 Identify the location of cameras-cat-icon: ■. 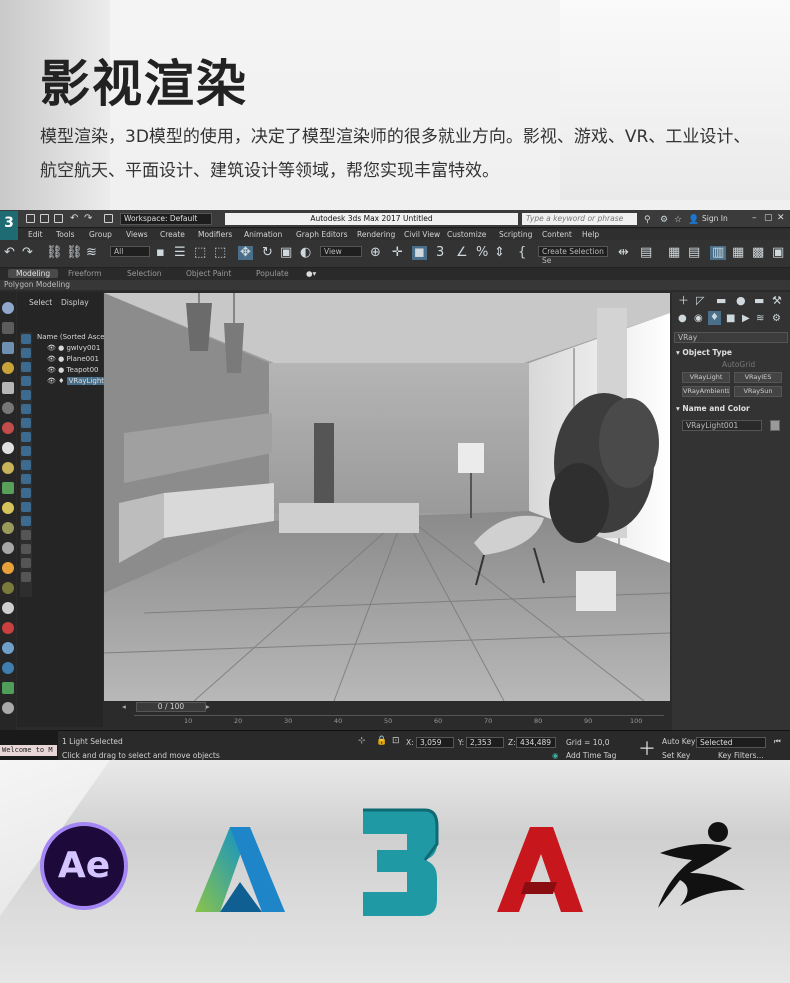
(730, 319).